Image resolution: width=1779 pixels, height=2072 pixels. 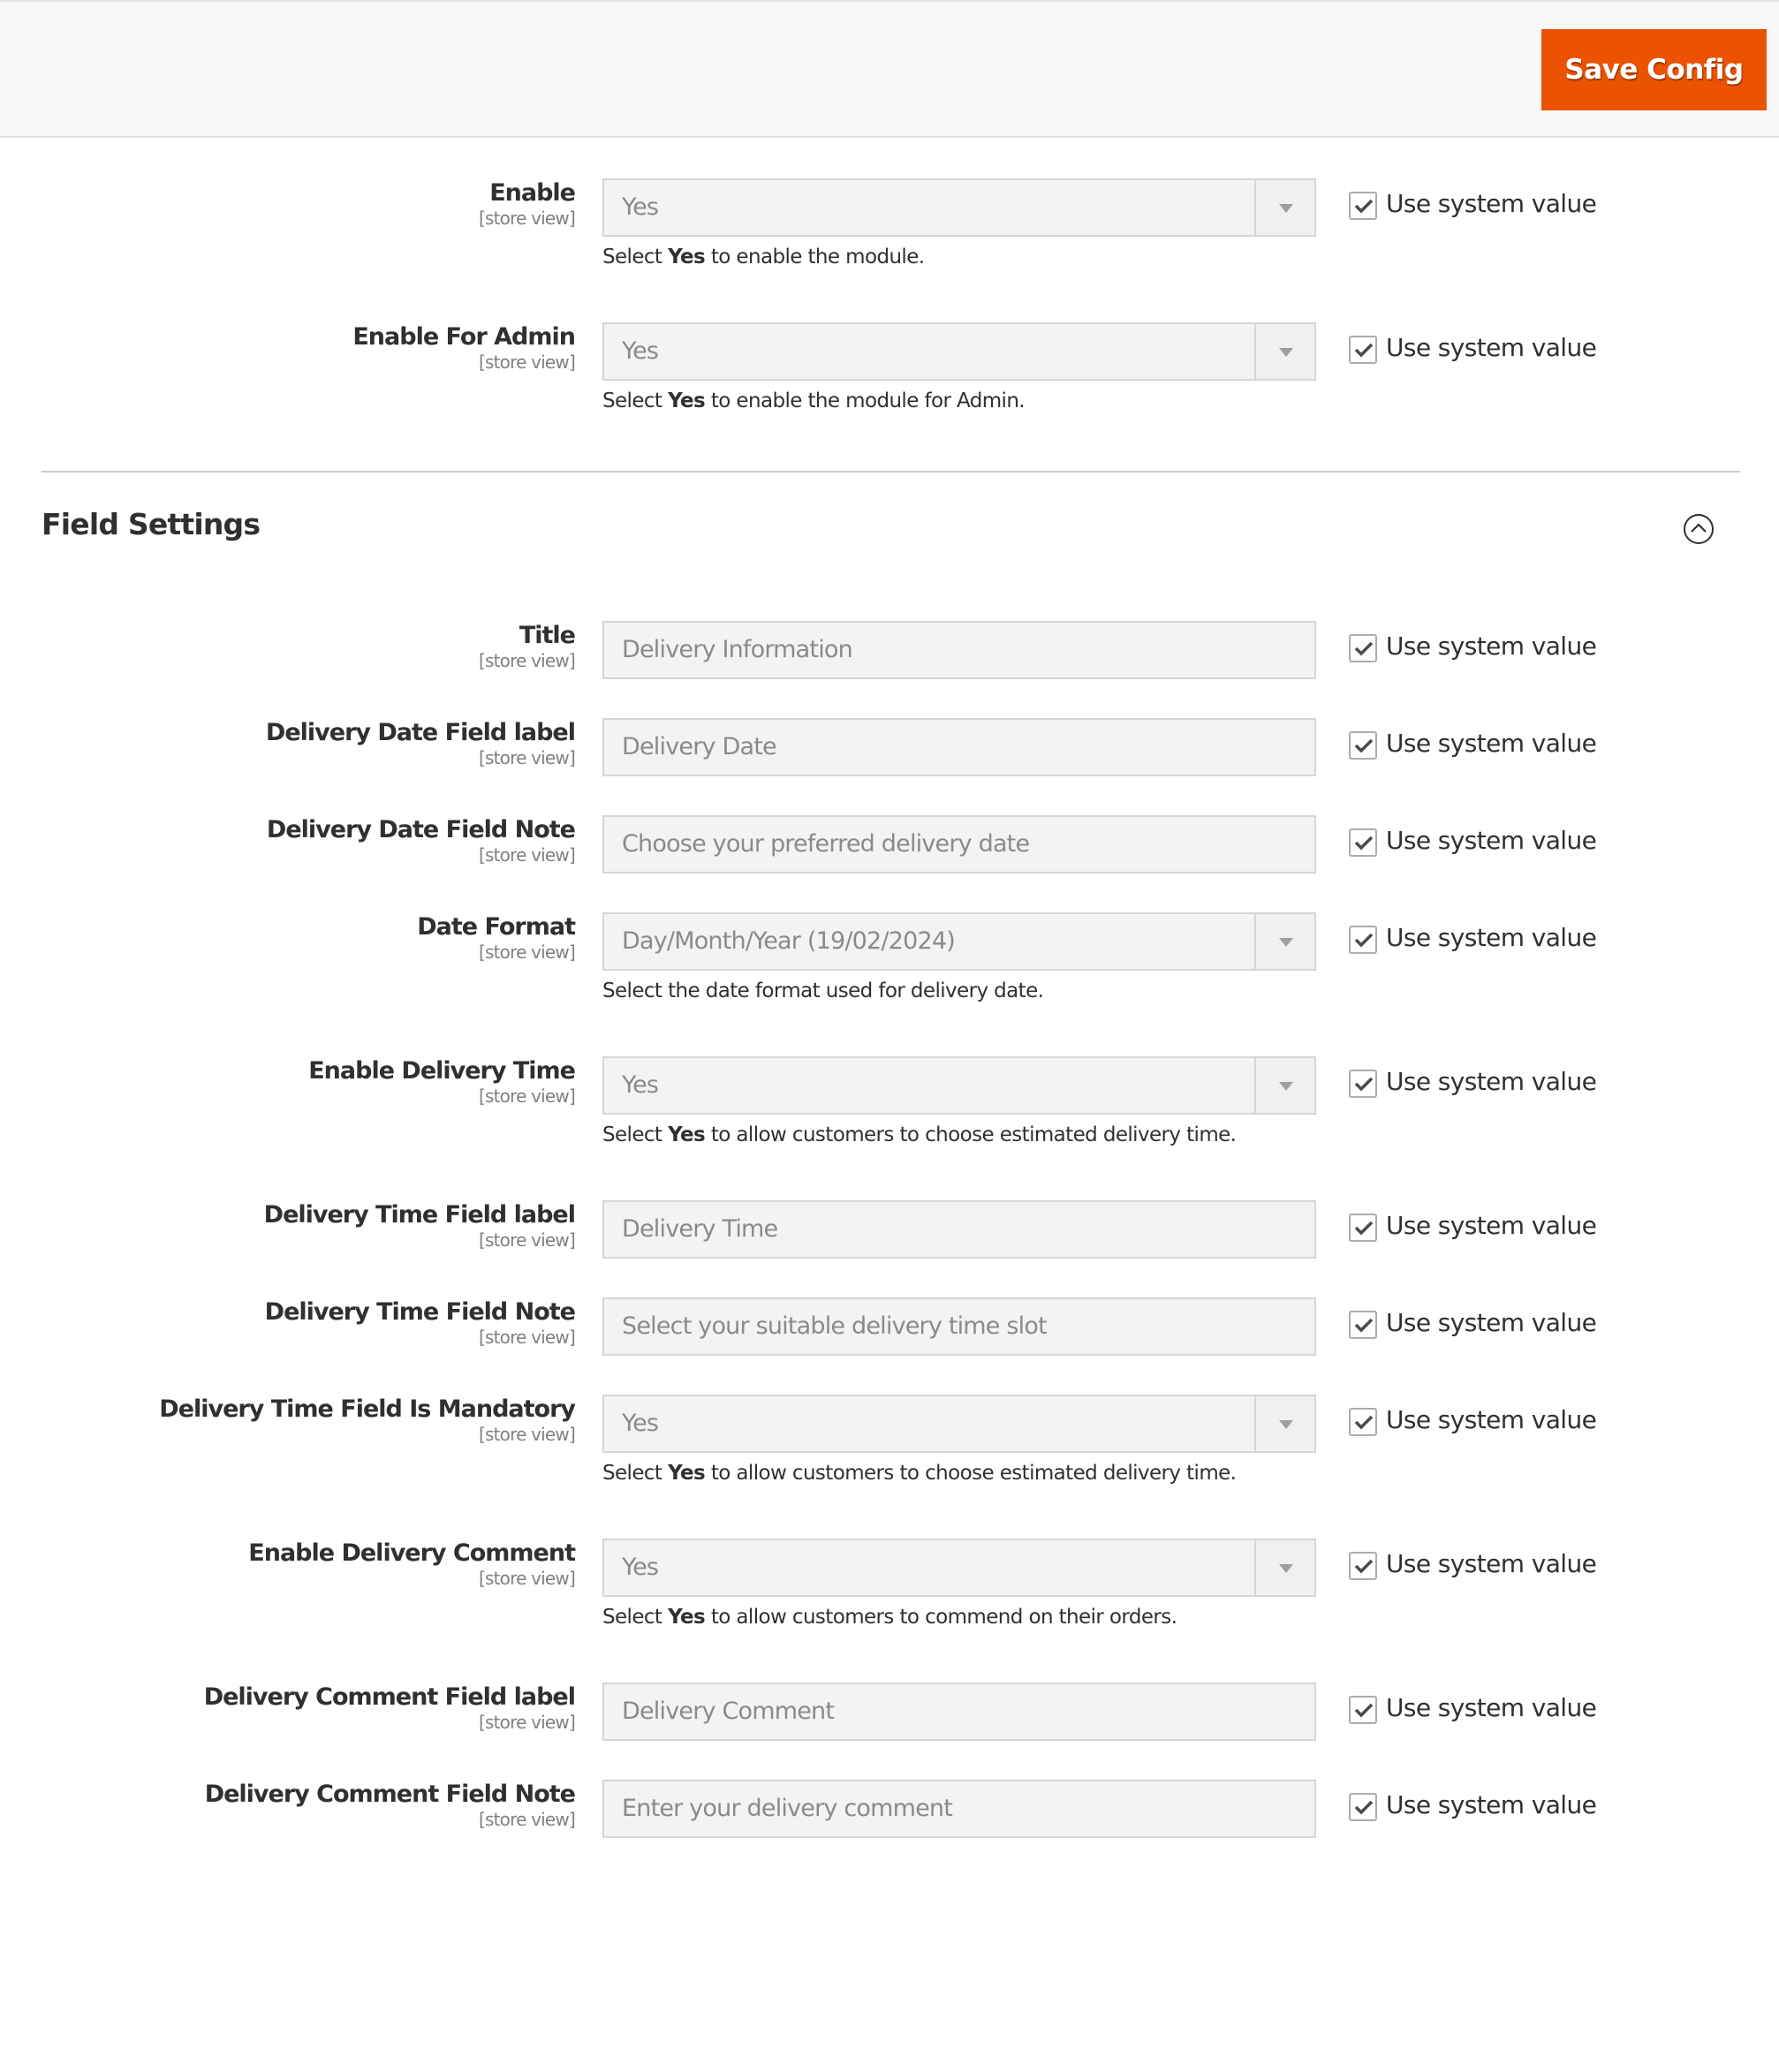 I want to click on field-label: Enable, so click(x=532, y=193).